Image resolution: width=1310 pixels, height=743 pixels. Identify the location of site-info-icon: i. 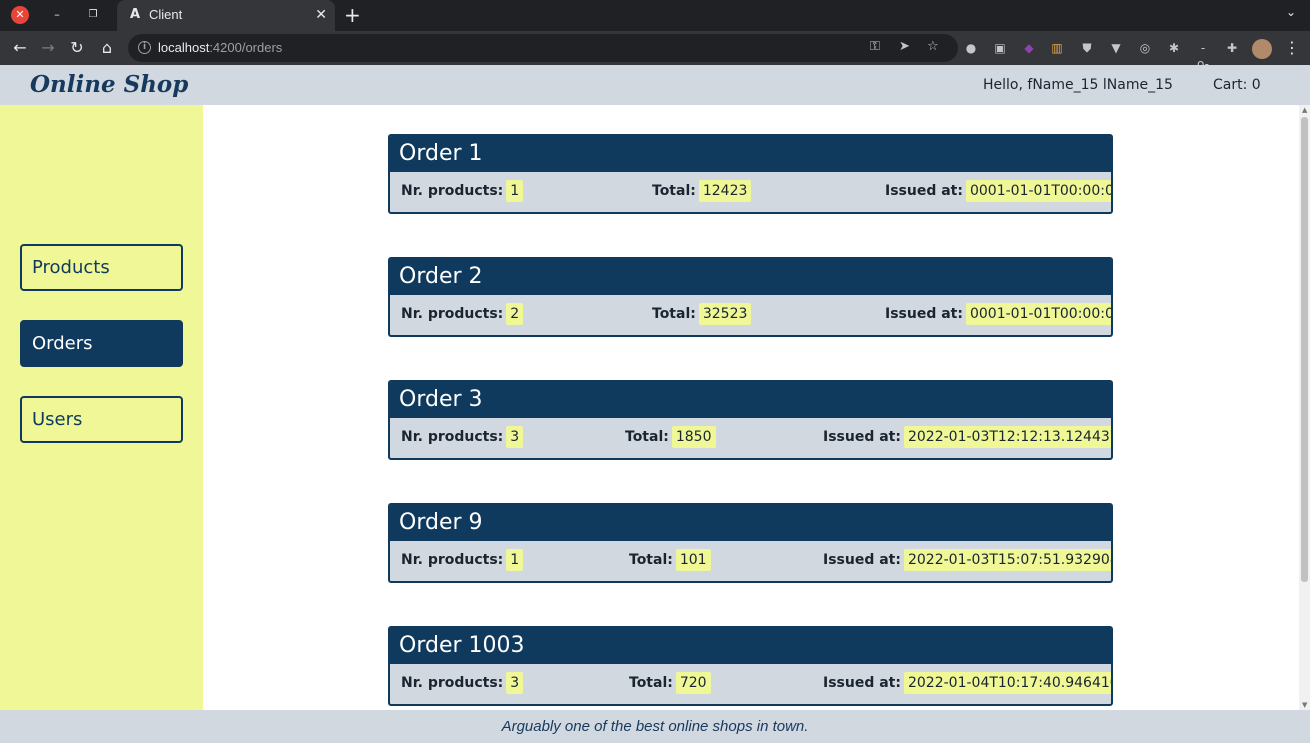
(144, 47).